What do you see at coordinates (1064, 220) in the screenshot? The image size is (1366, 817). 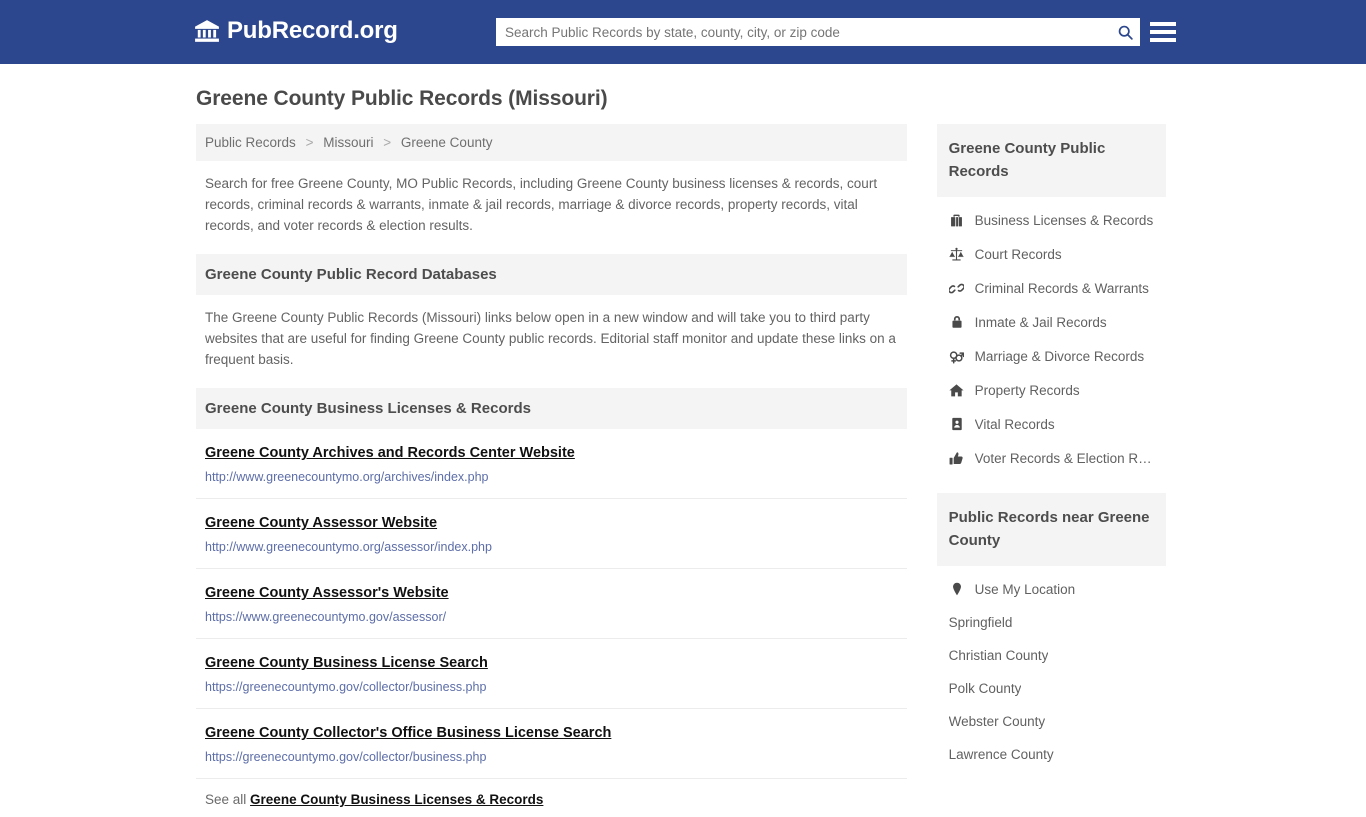 I see `sidebar-item-label: Business Licenses & Records` at bounding box center [1064, 220].